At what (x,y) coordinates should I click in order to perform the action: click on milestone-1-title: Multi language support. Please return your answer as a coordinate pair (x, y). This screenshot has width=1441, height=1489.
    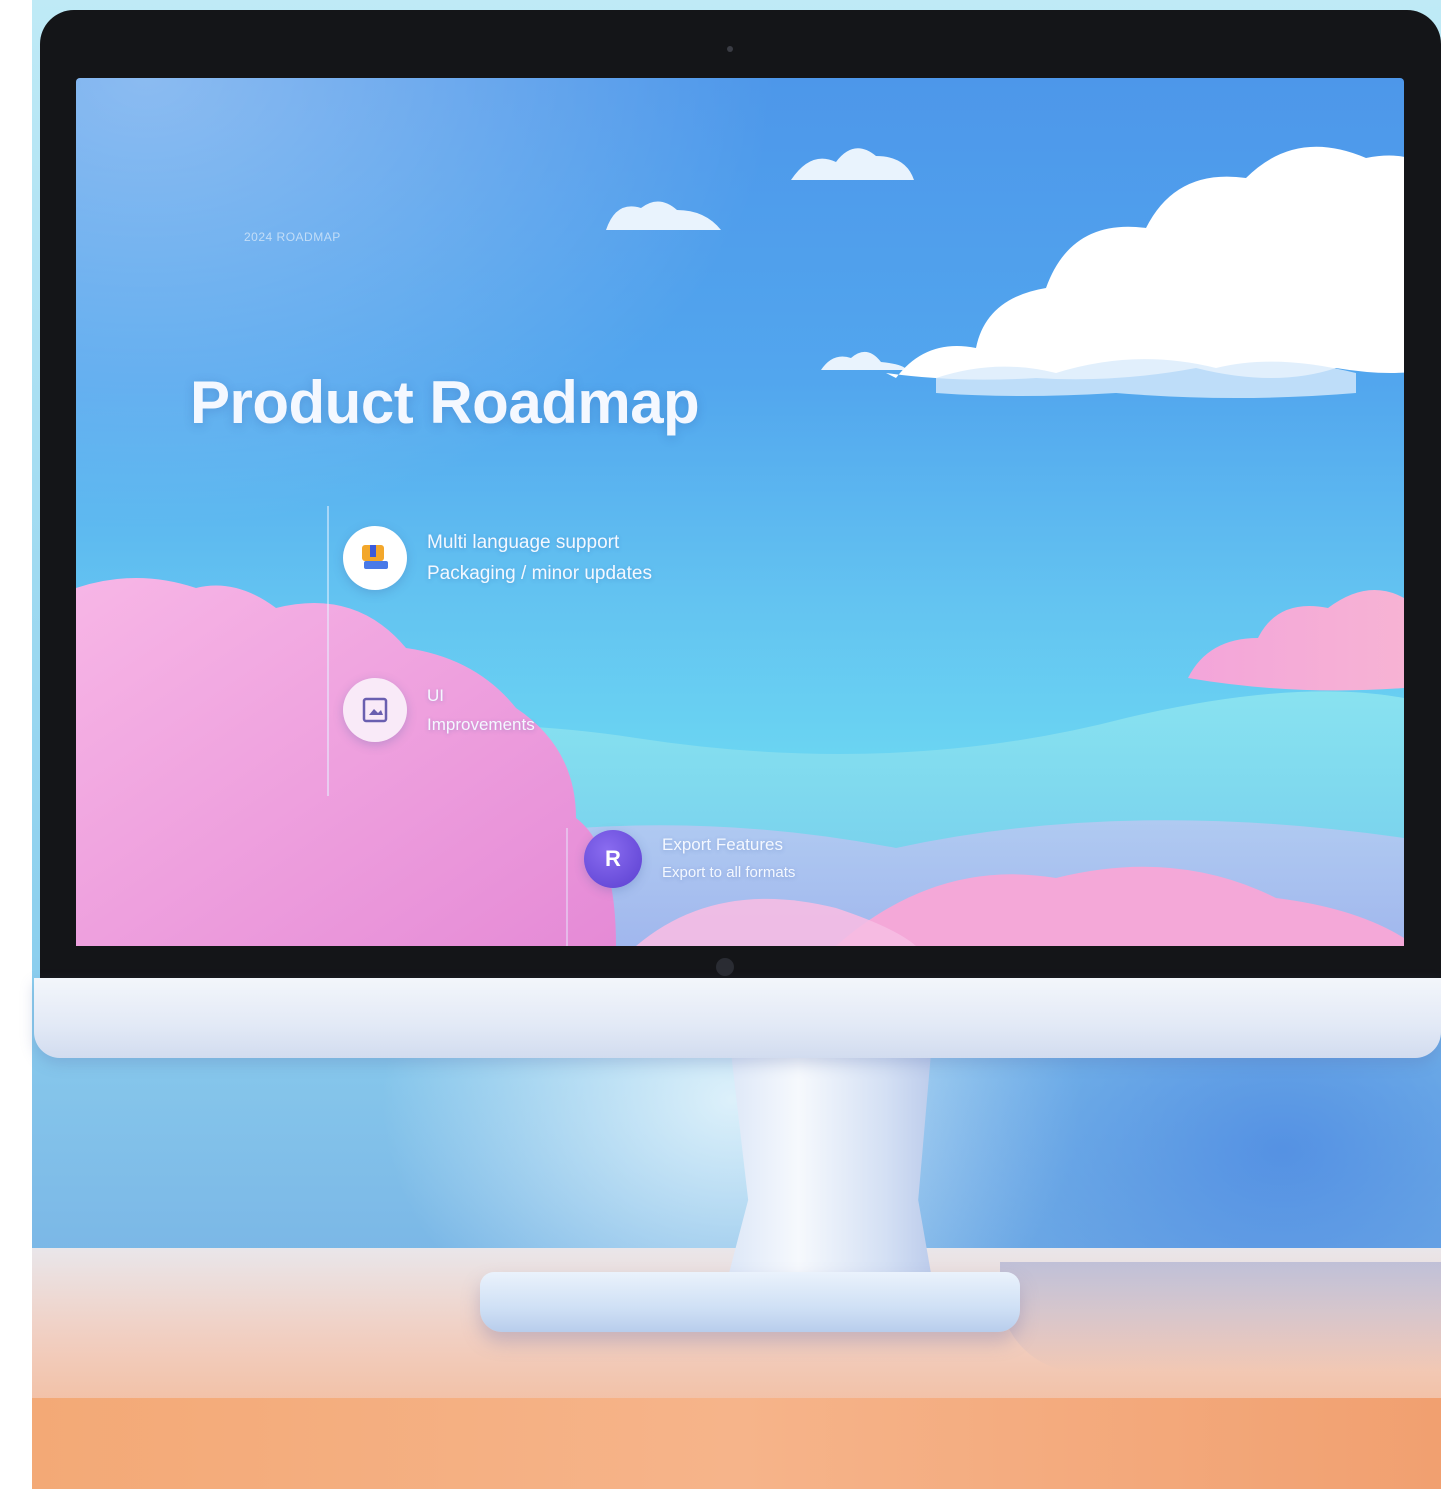
    Looking at the image, I should click on (523, 542).